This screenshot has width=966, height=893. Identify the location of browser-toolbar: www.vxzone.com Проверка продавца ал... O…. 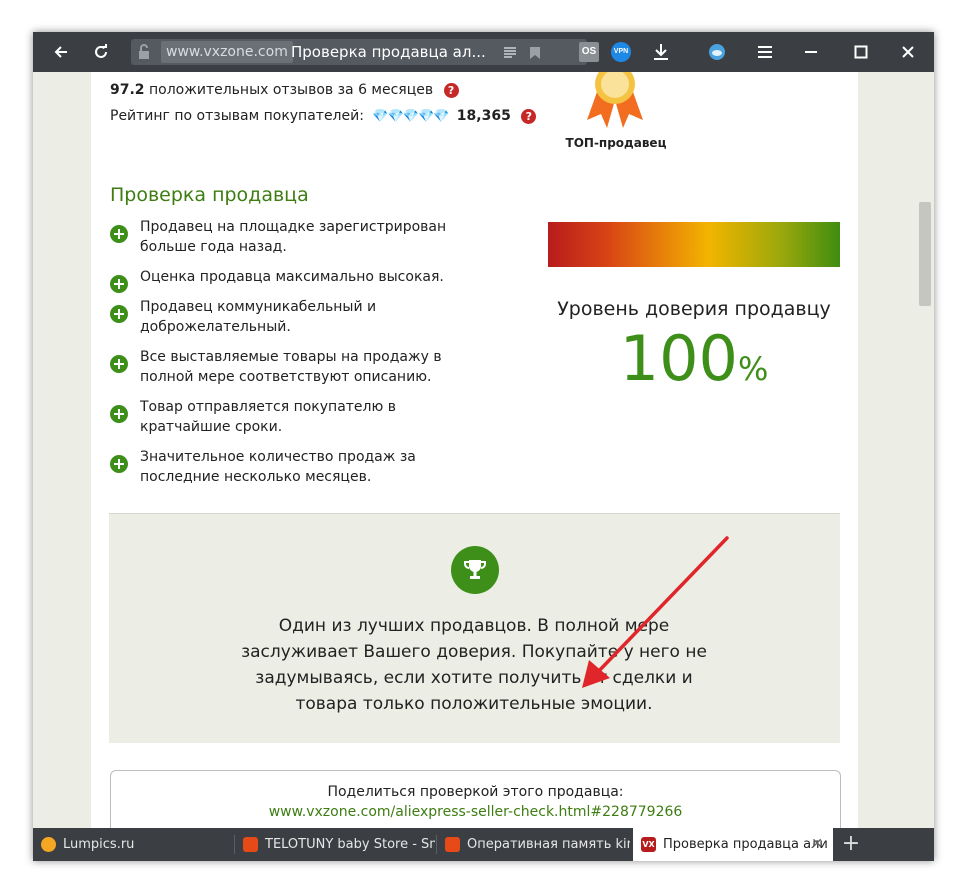
(483, 52).